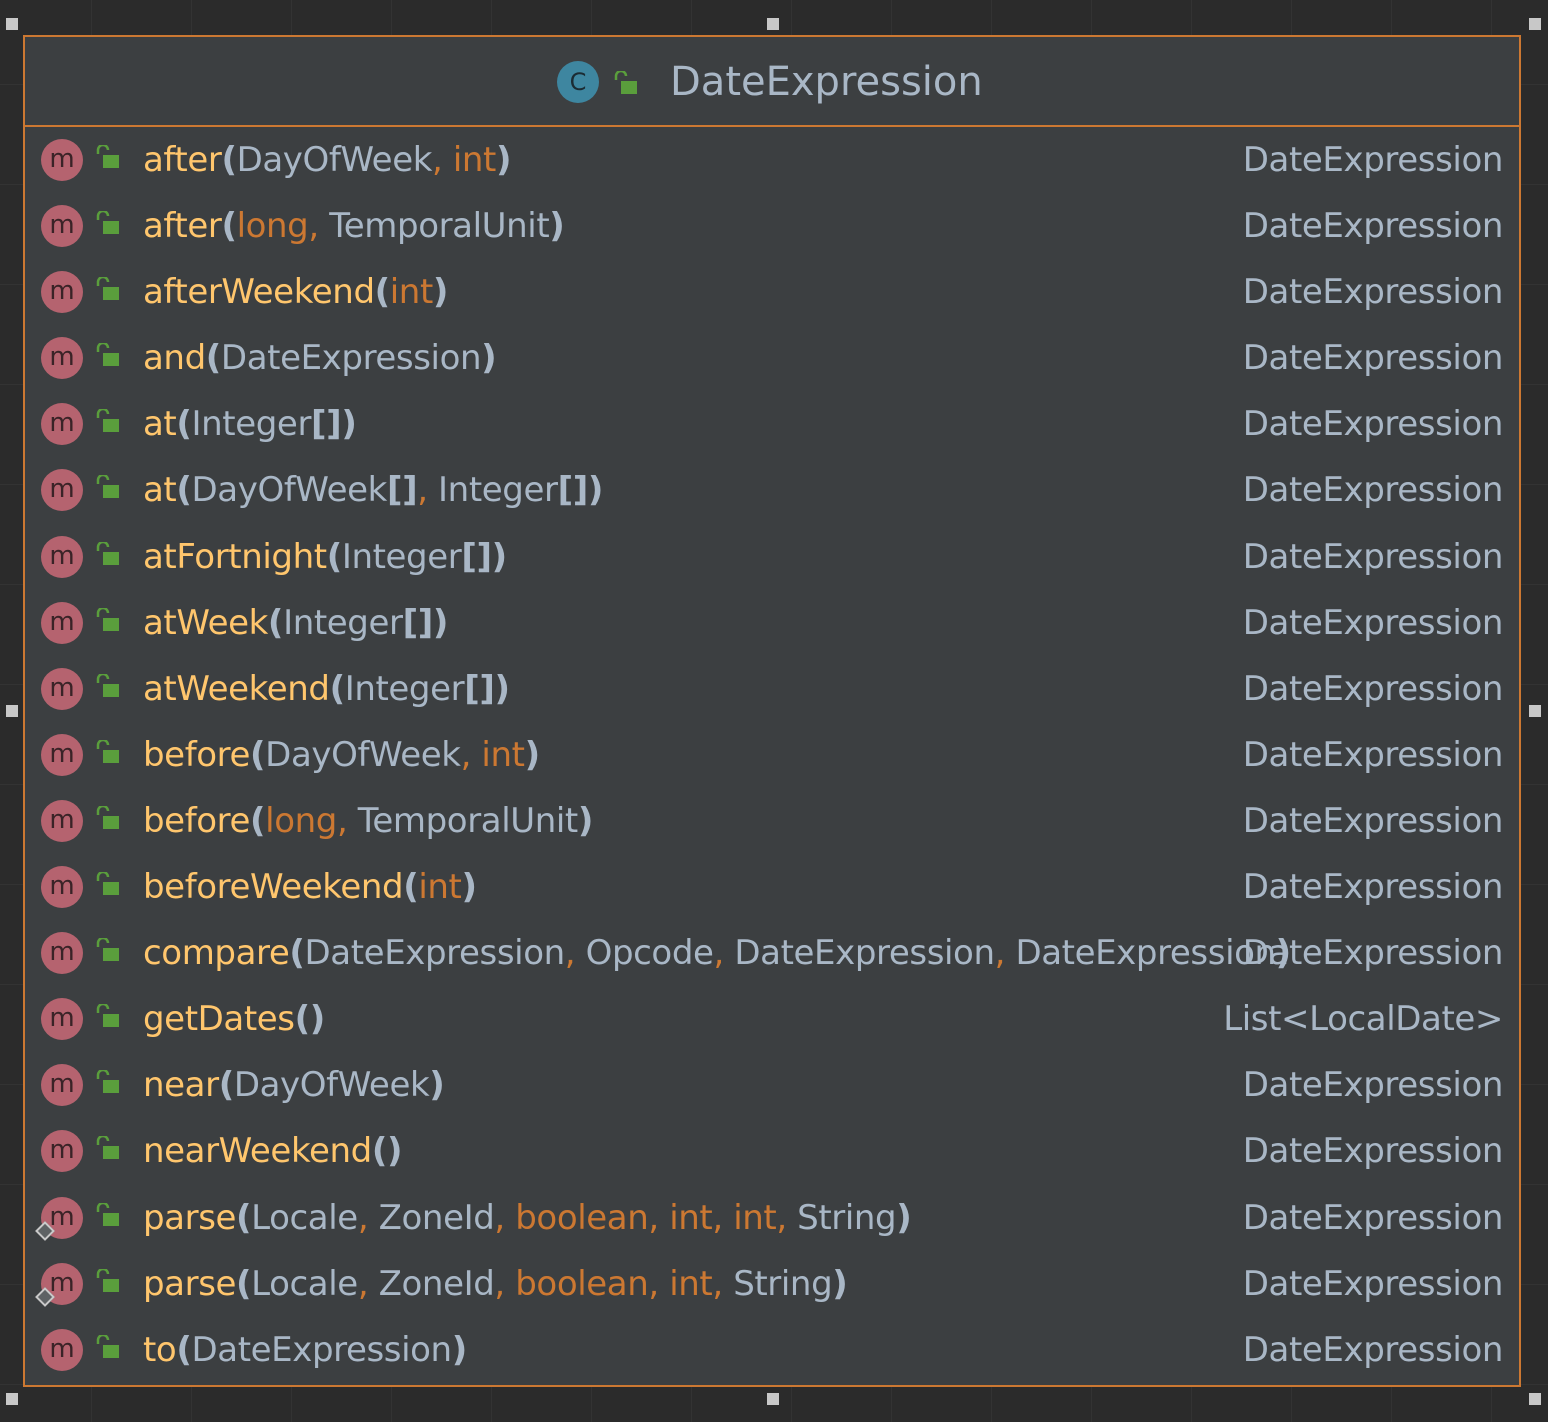  What do you see at coordinates (331, 1085) in the screenshot?
I see `param-type: DayOfWeek` at bounding box center [331, 1085].